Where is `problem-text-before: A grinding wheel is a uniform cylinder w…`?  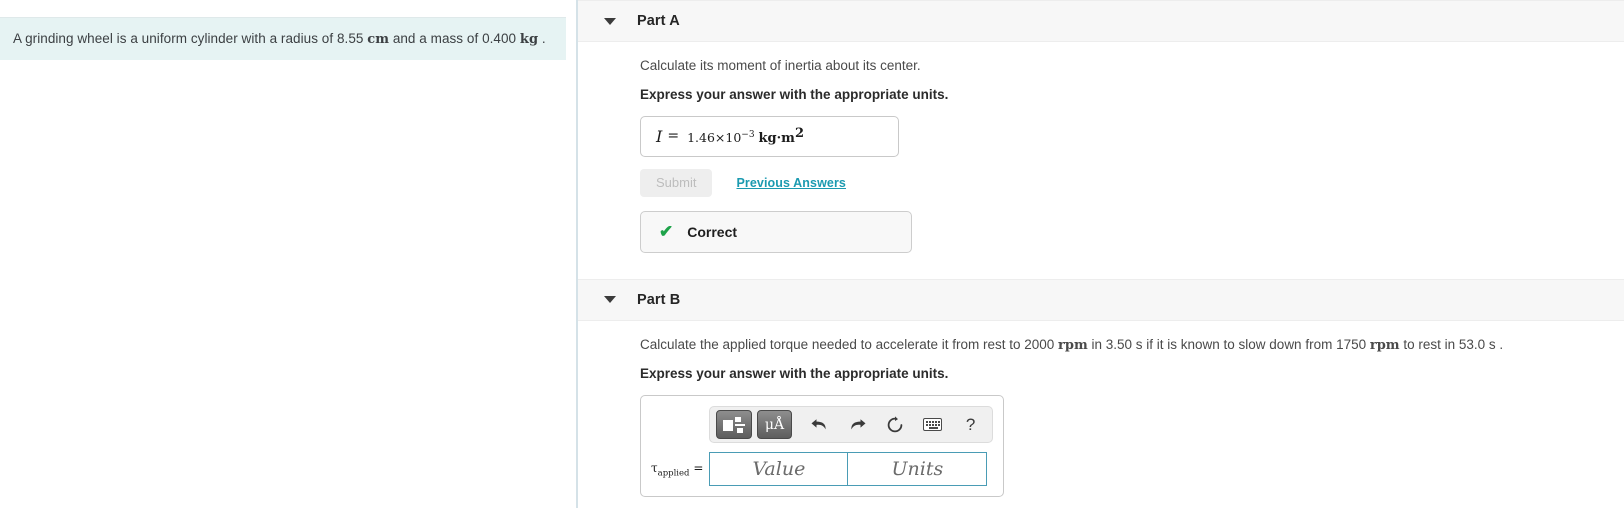
problem-text-before: A grinding wheel is a uniform cylinder w… is located at coordinates (190, 38).